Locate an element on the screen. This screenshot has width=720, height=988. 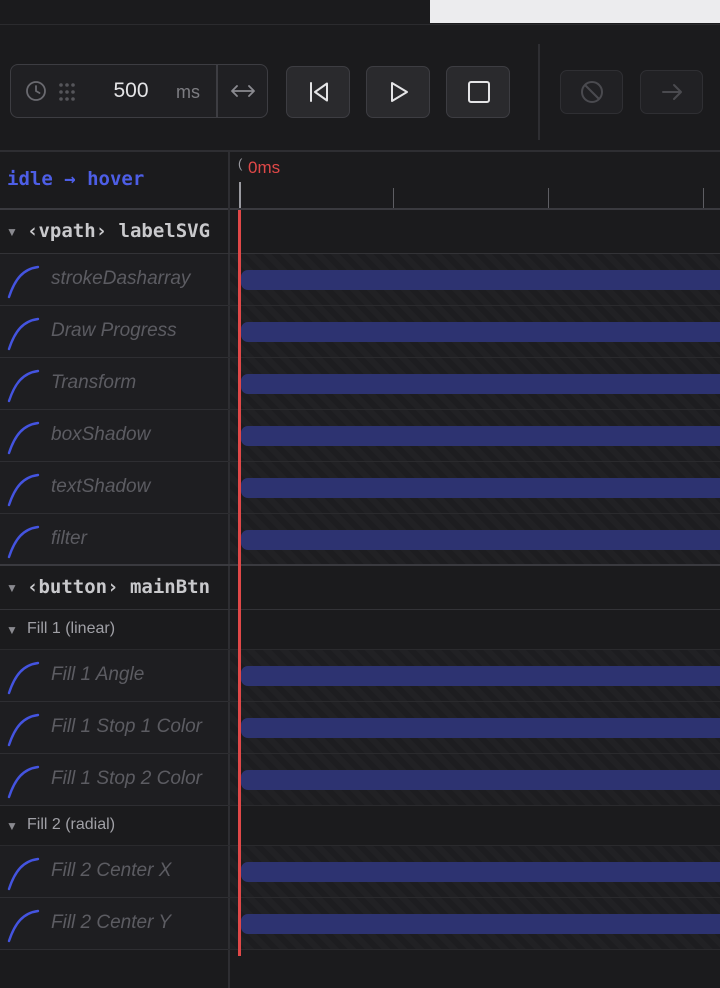
property-row: Fill 1 Angle is located at coordinates (360, 676).